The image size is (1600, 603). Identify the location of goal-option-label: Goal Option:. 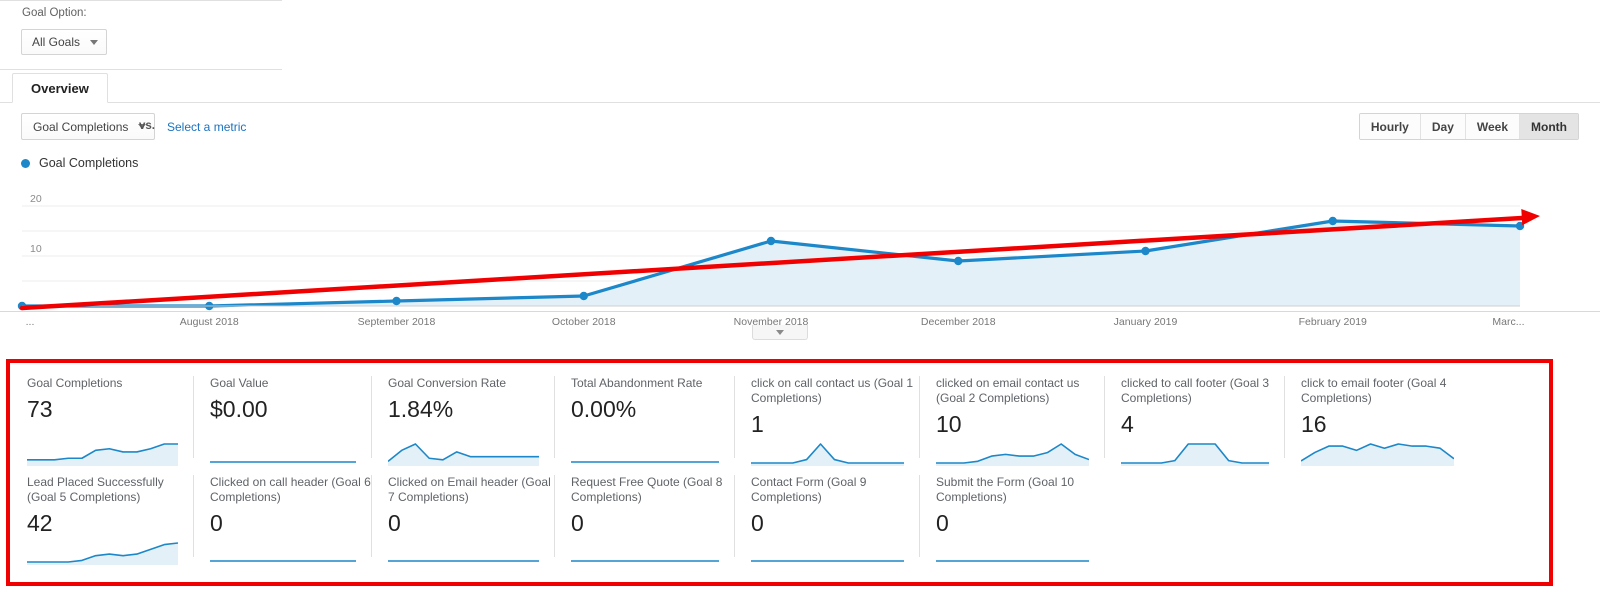
(54, 13).